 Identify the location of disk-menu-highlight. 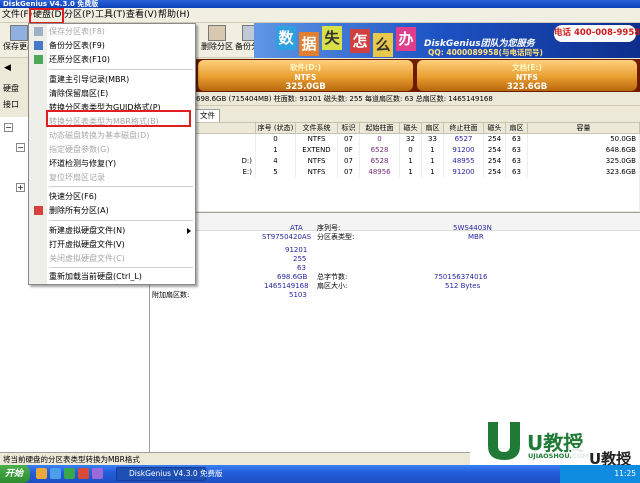
(46, 16).